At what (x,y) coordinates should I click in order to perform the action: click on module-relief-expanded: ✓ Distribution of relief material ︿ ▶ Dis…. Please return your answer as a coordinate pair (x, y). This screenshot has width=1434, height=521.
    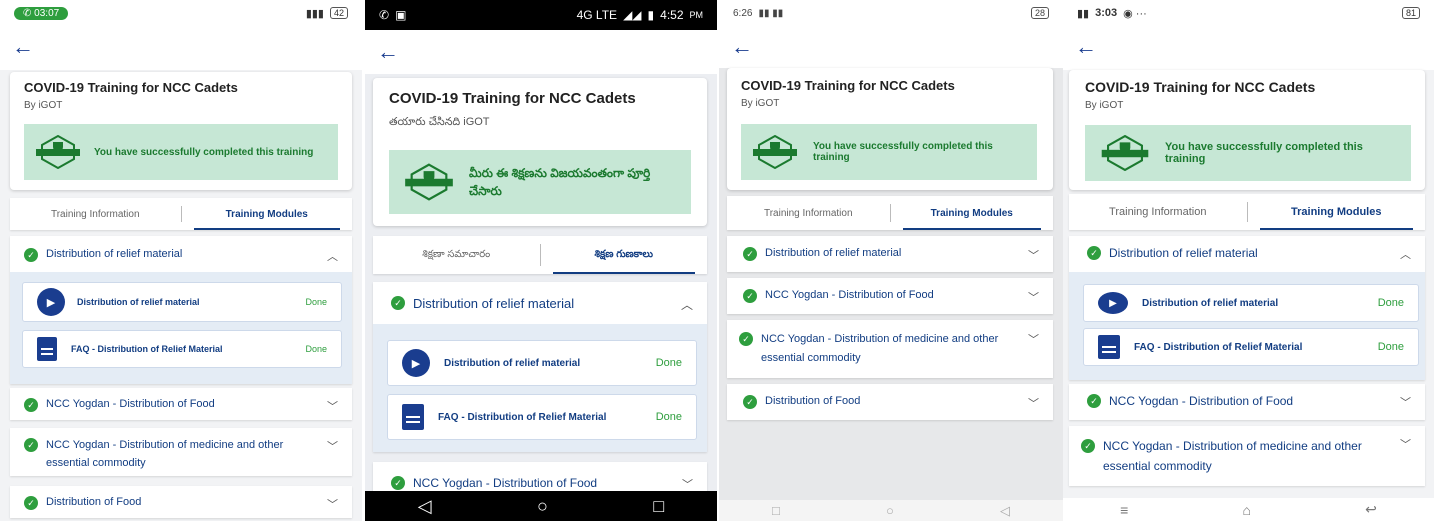
    Looking at the image, I should click on (540, 367).